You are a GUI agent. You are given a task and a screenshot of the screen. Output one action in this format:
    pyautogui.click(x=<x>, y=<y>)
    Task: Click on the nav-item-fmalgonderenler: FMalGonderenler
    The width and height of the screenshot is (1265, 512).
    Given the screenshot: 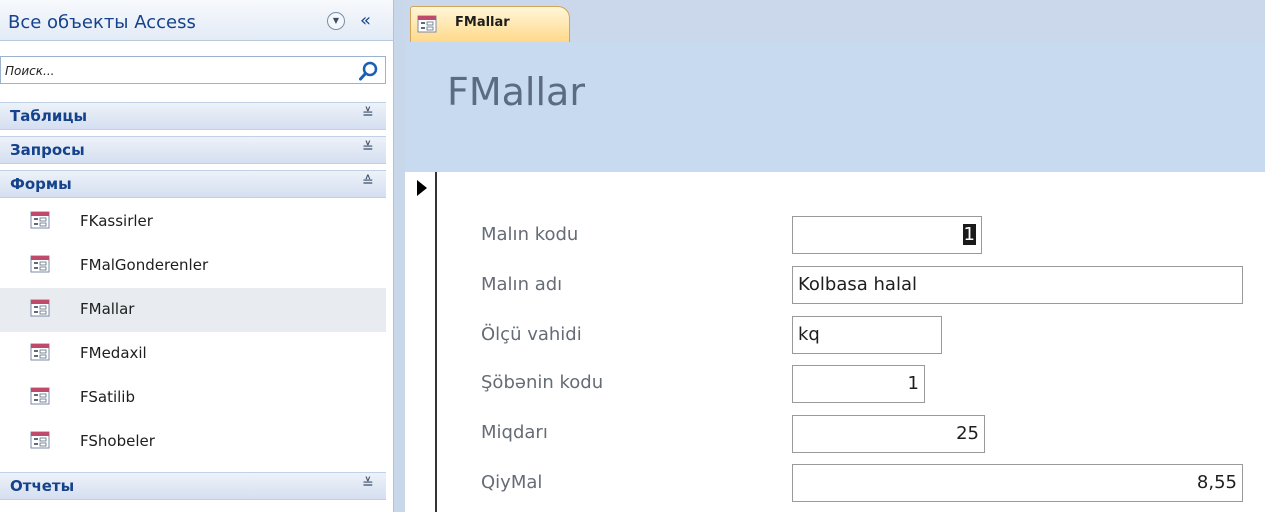 What is the action you would take?
    pyautogui.click(x=193, y=266)
    